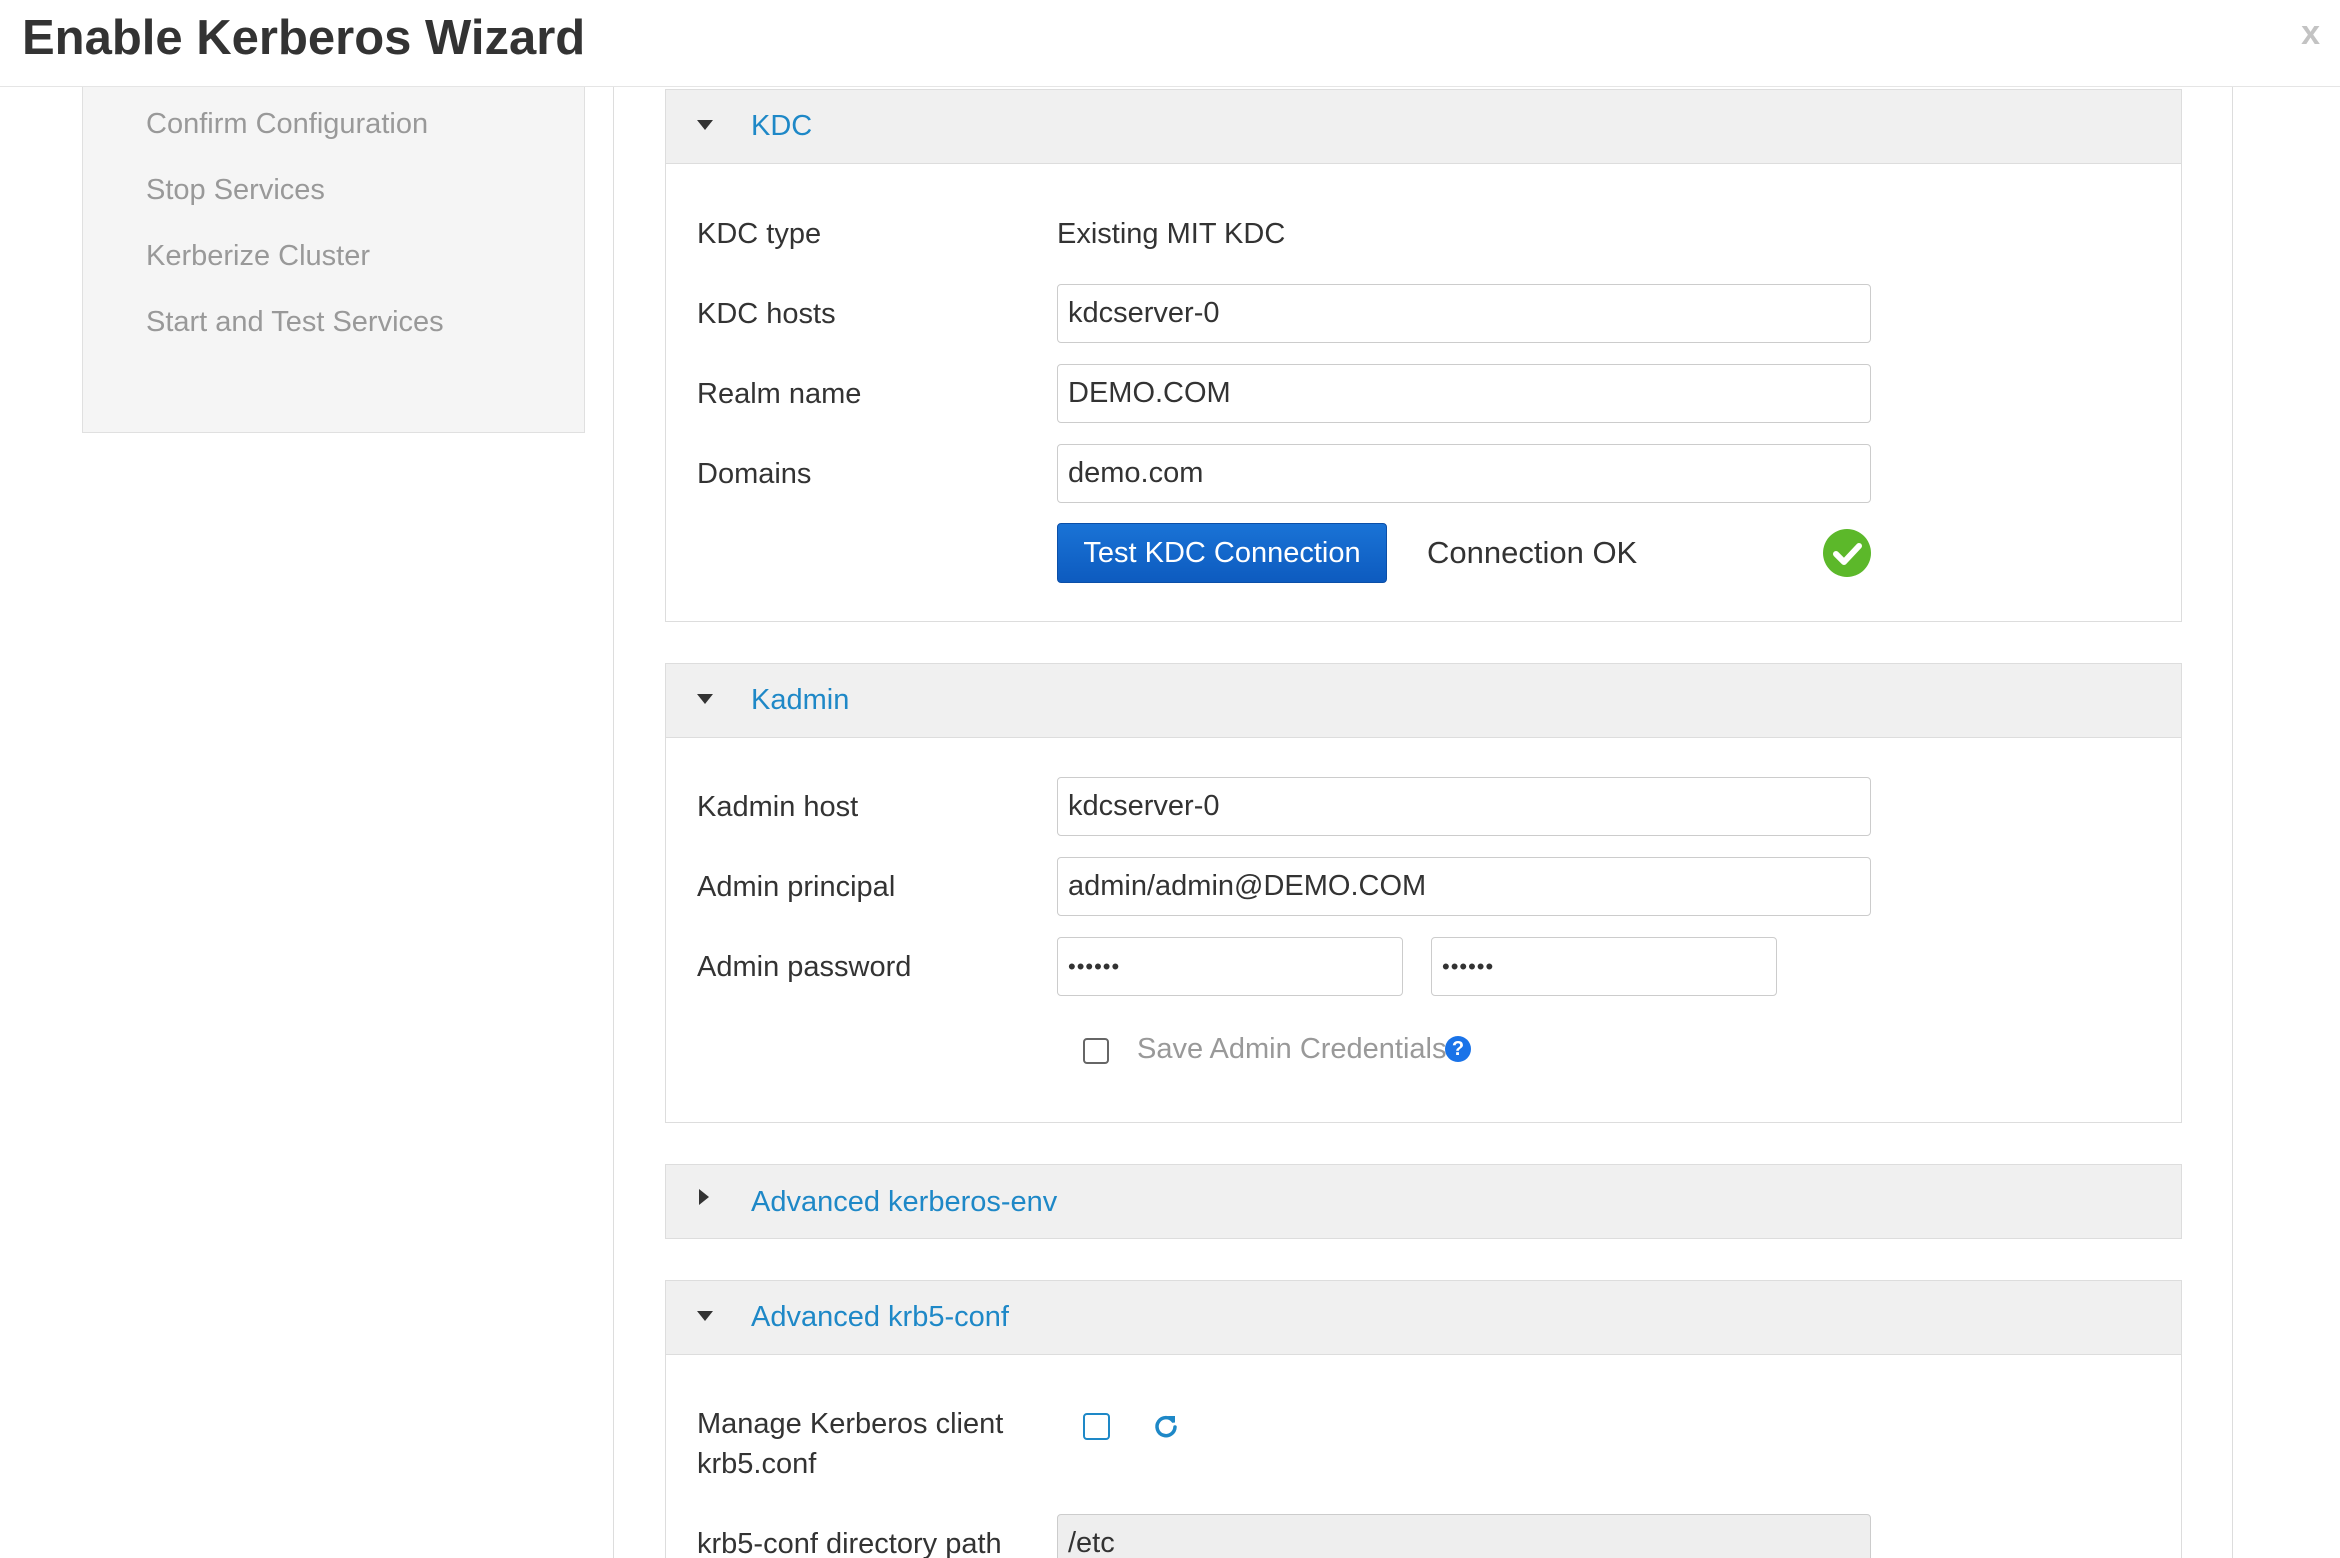 The image size is (2340, 1558). Describe the element at coordinates (1166, 1426) in the screenshot. I see `refresh-icon` at that location.